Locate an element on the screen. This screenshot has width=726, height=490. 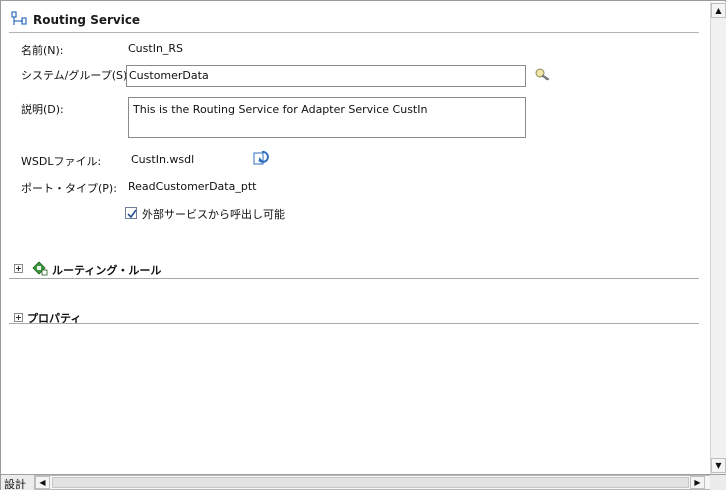
page-title: Routing Service is located at coordinates (87, 20).